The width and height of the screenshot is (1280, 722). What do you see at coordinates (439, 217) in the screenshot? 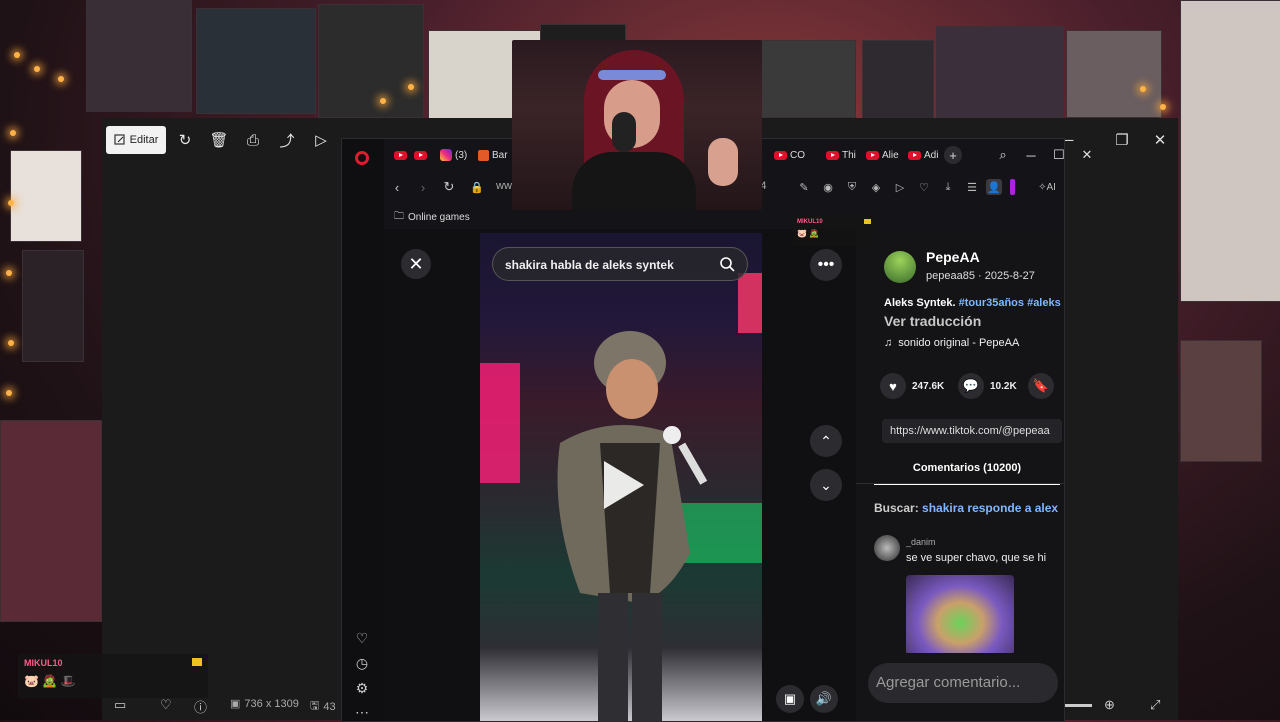
I see `bookmark-folder-label: Online games` at bounding box center [439, 217].